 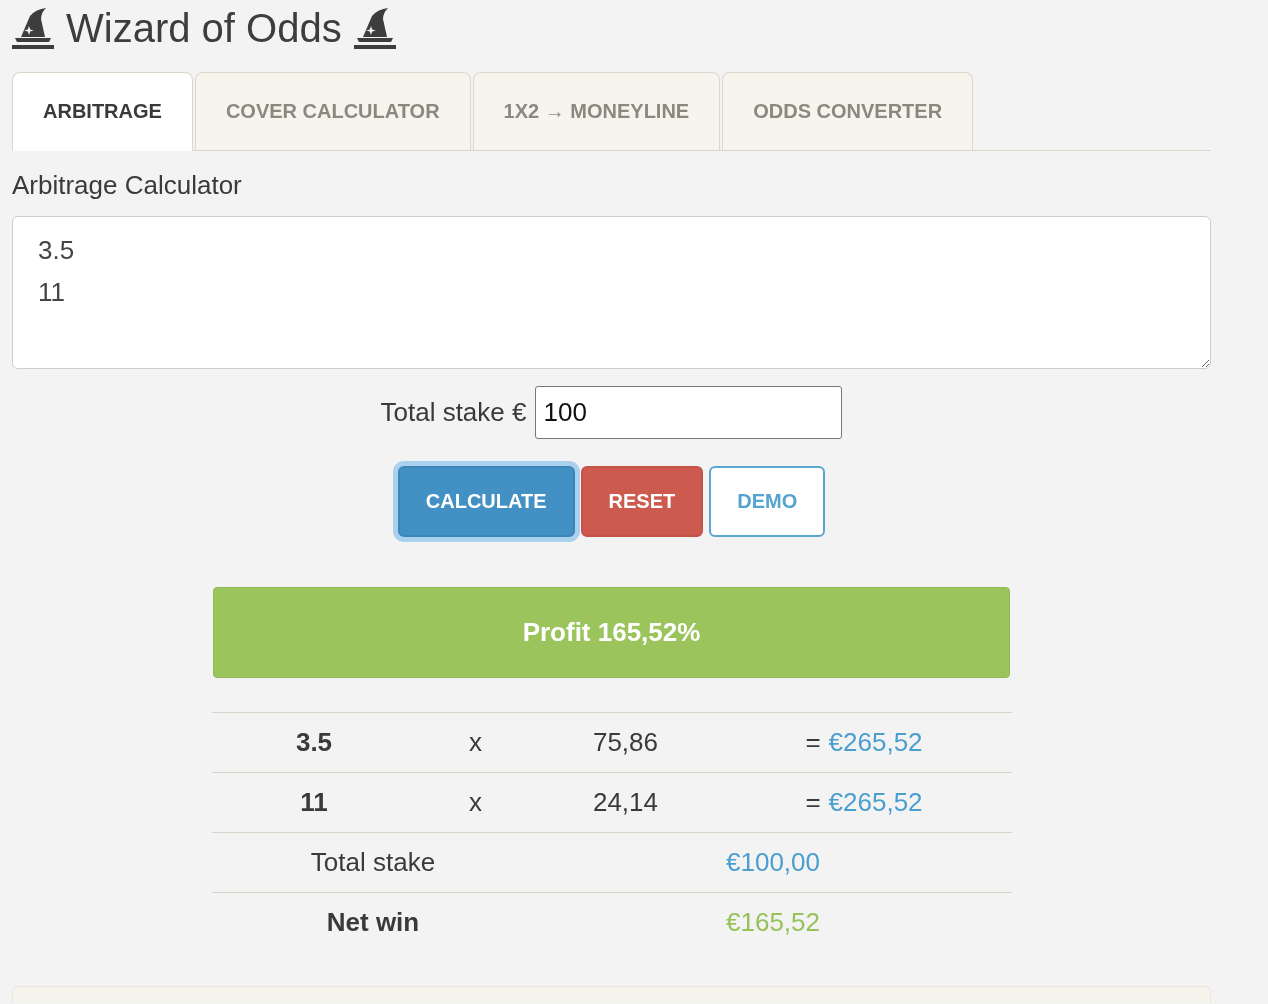 What do you see at coordinates (642, 501) in the screenshot?
I see `reset-button: RESET` at bounding box center [642, 501].